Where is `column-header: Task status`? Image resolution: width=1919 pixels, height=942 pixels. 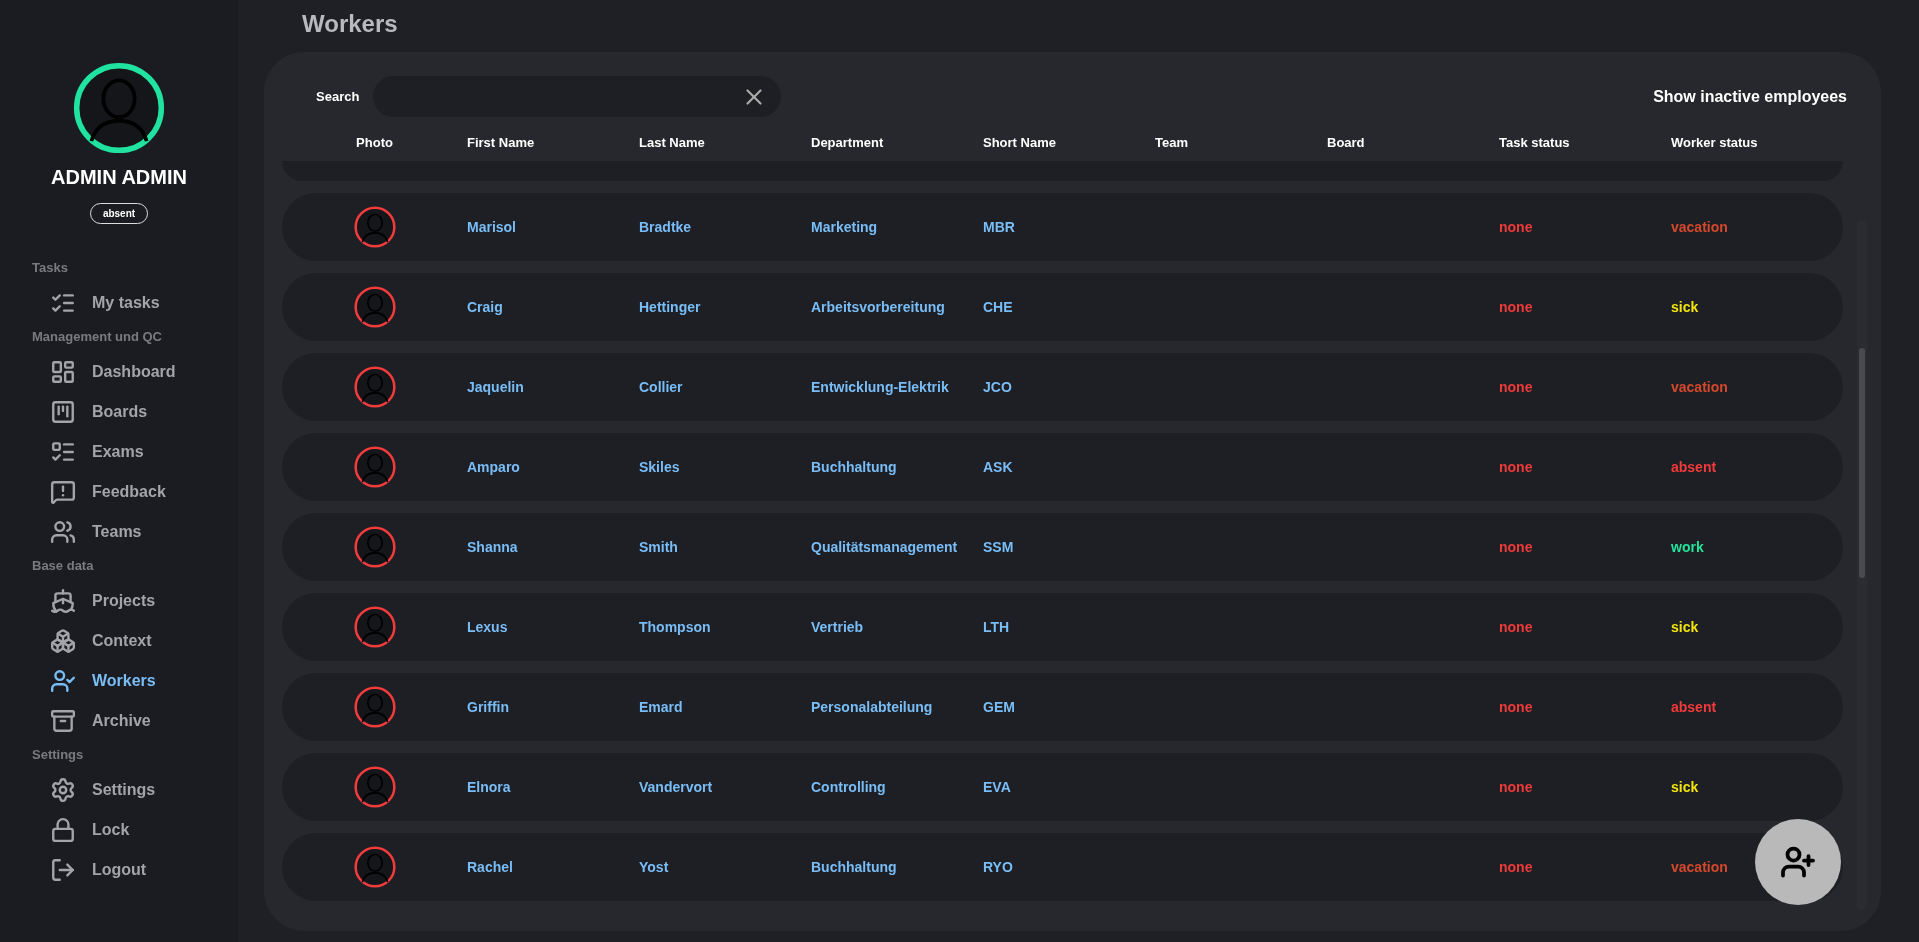
column-header: Task status is located at coordinates (1535, 142).